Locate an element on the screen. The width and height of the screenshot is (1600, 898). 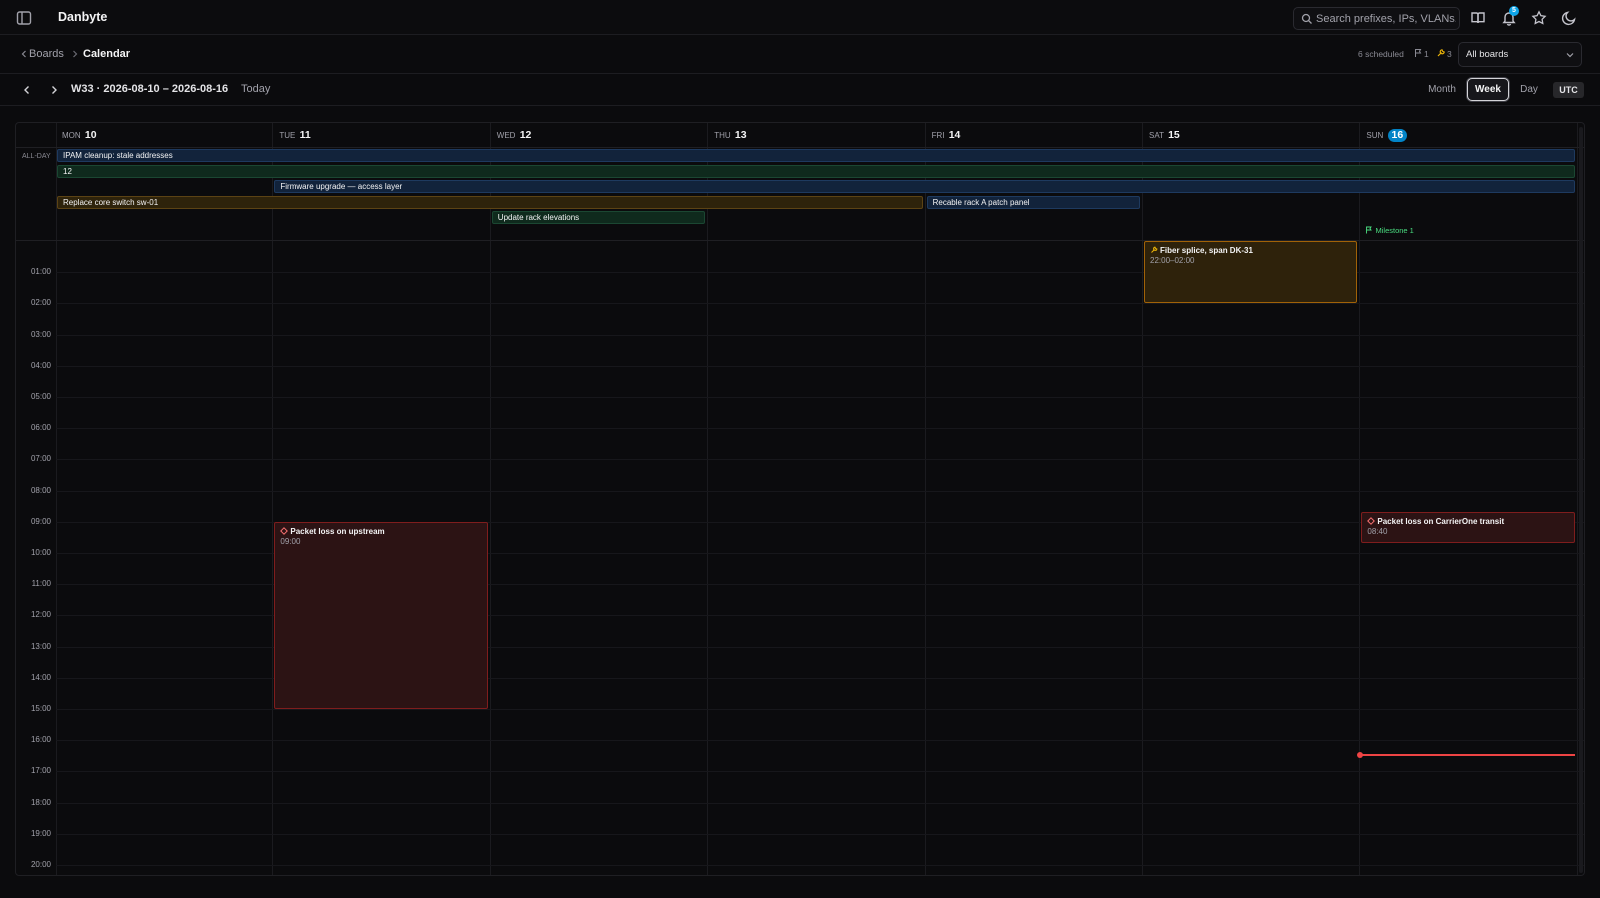
search-box is located at coordinates (1376, 18).